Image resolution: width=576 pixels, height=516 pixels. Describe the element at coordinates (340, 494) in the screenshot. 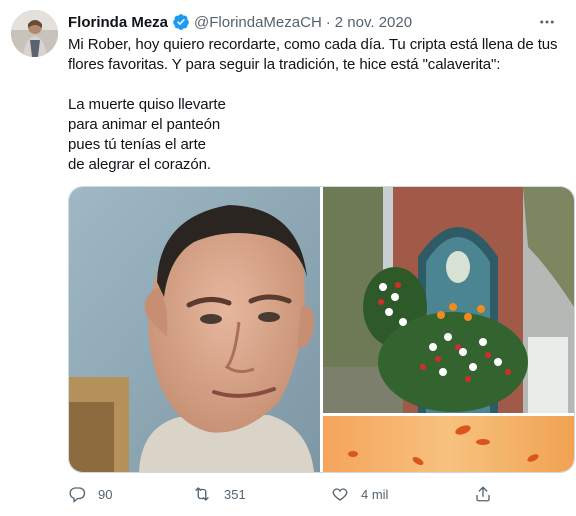

I see `like-icon` at that location.